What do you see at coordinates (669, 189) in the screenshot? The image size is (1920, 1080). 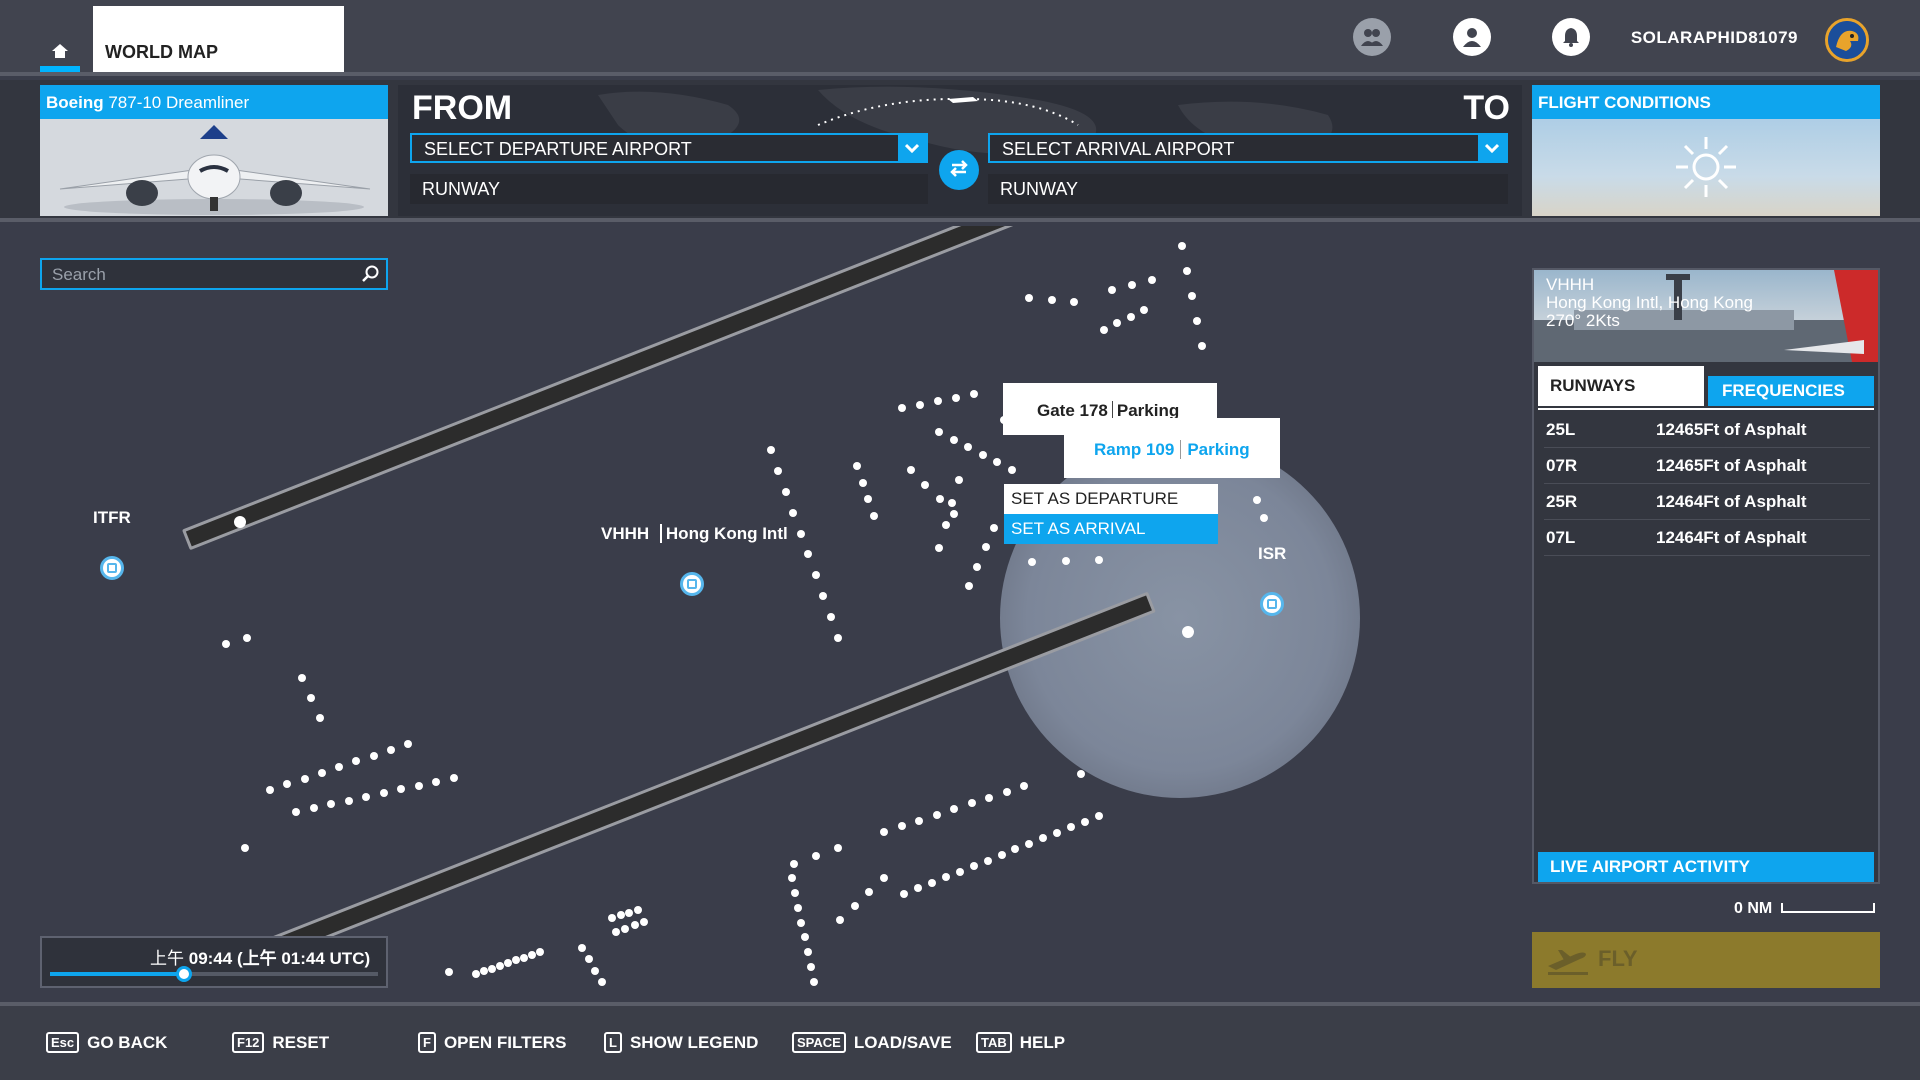 I see `departure-runway-select: RUNWAY` at bounding box center [669, 189].